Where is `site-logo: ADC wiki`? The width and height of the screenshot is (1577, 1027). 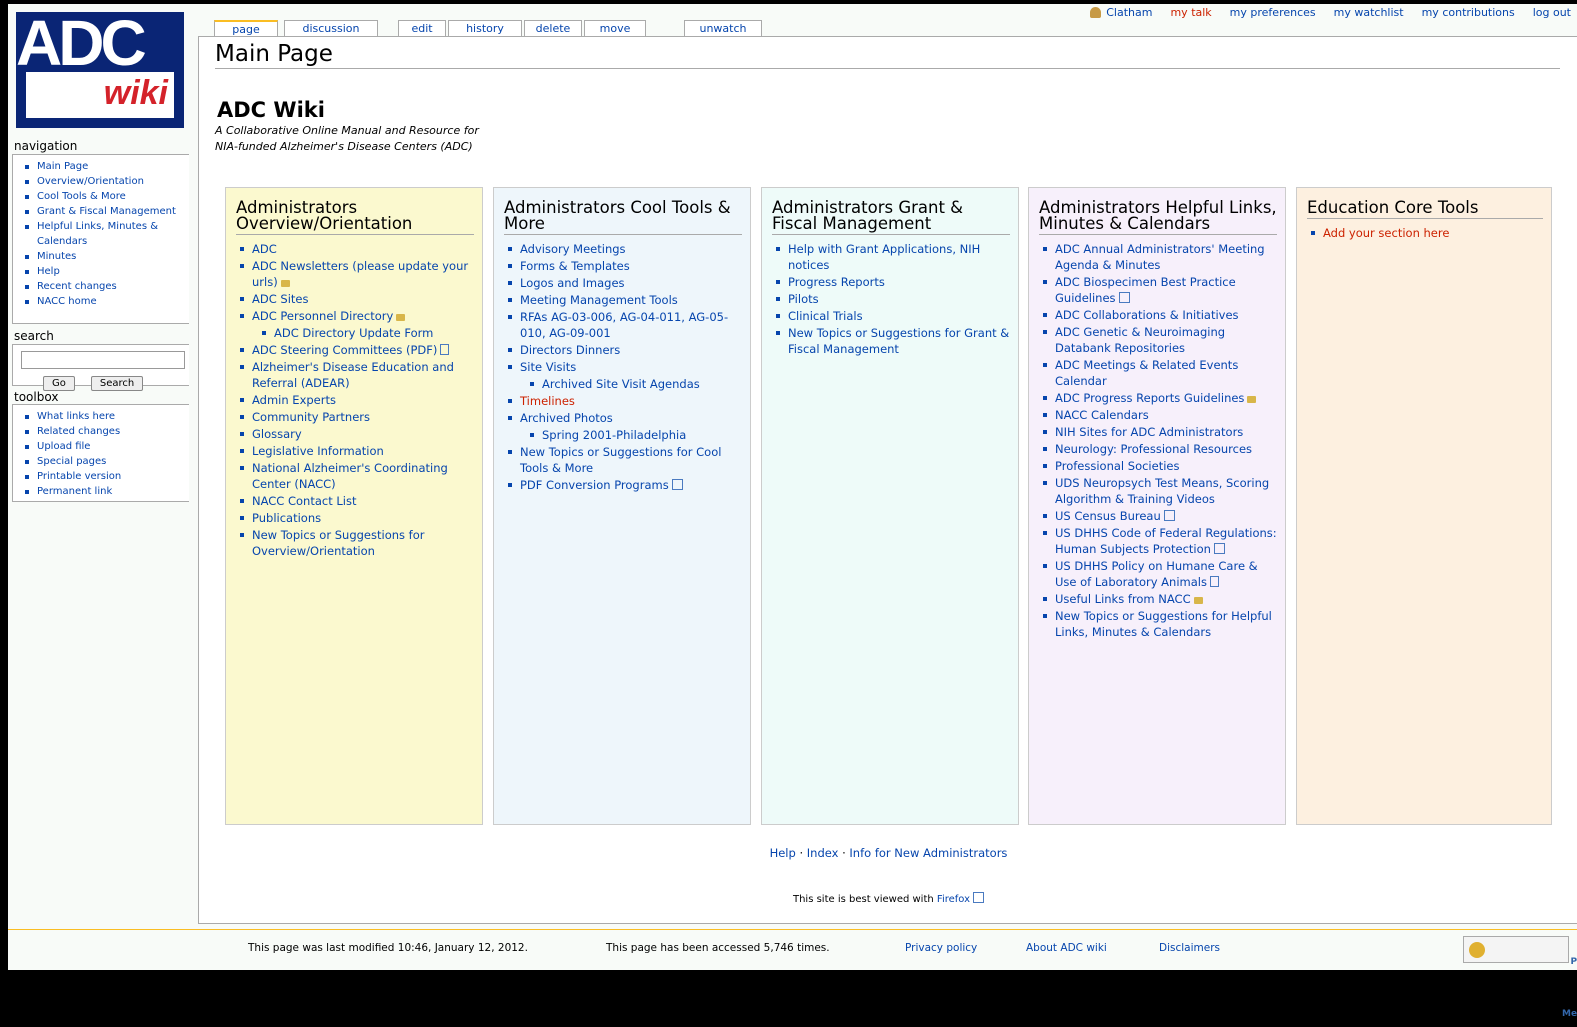
site-logo: ADC wiki is located at coordinates (100, 67).